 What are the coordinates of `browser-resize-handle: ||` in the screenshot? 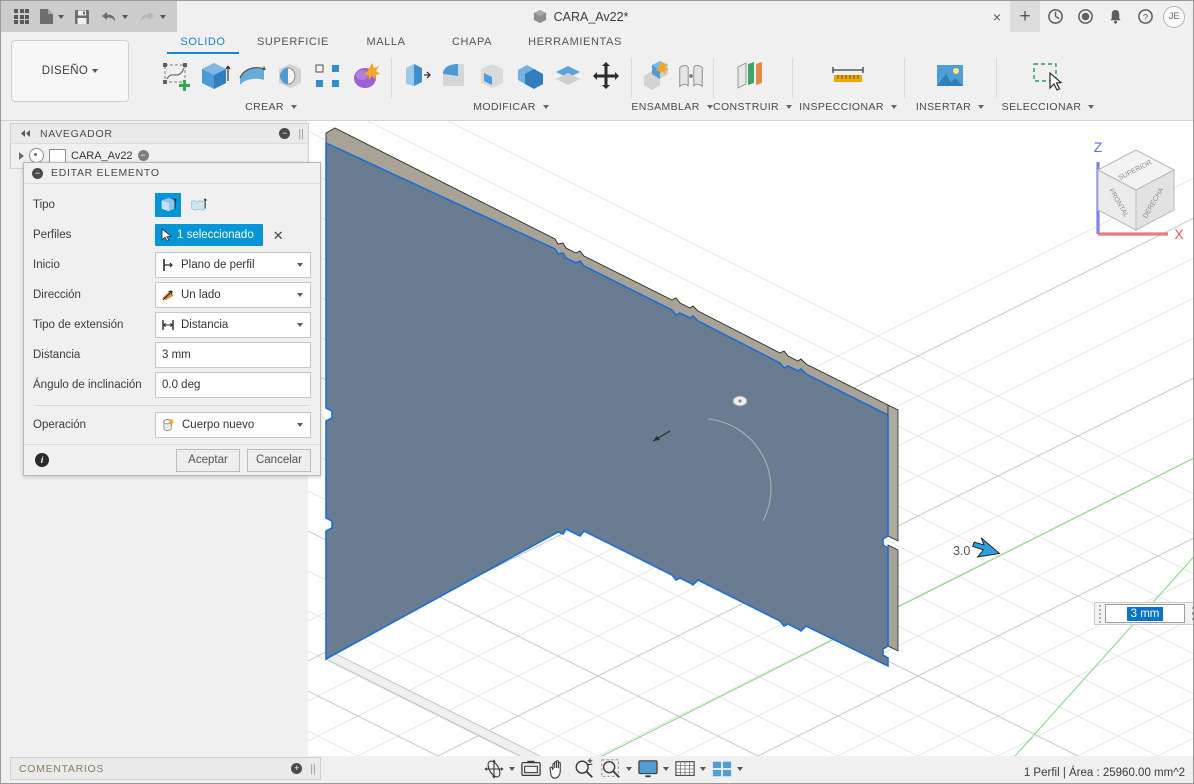 It's located at (301, 134).